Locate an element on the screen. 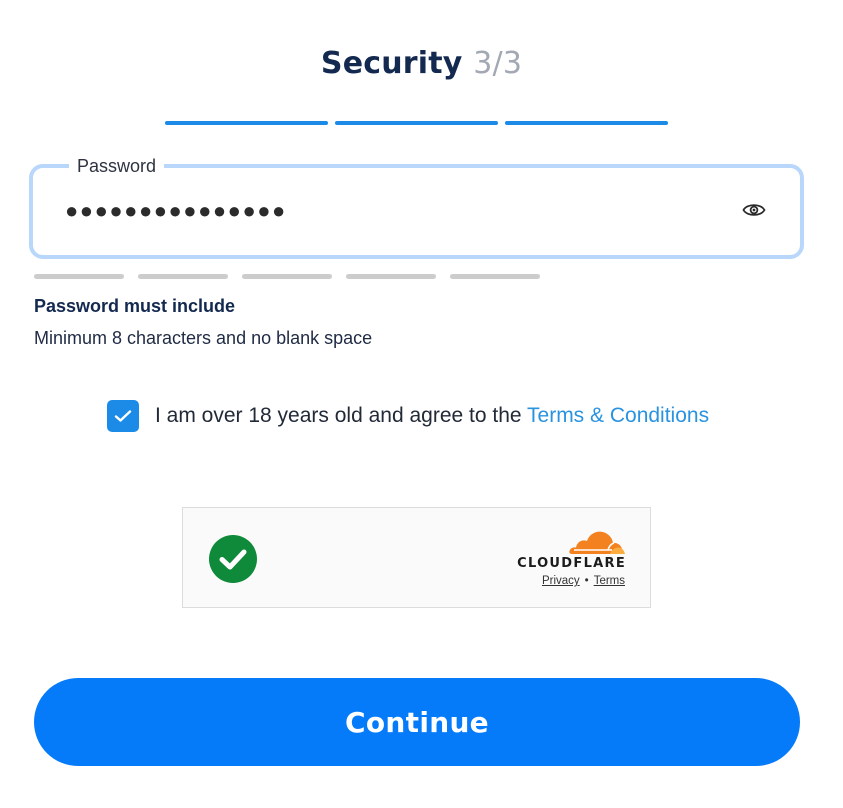 This screenshot has width=843, height=808. privacy-link: Privacy is located at coordinates (561, 581).